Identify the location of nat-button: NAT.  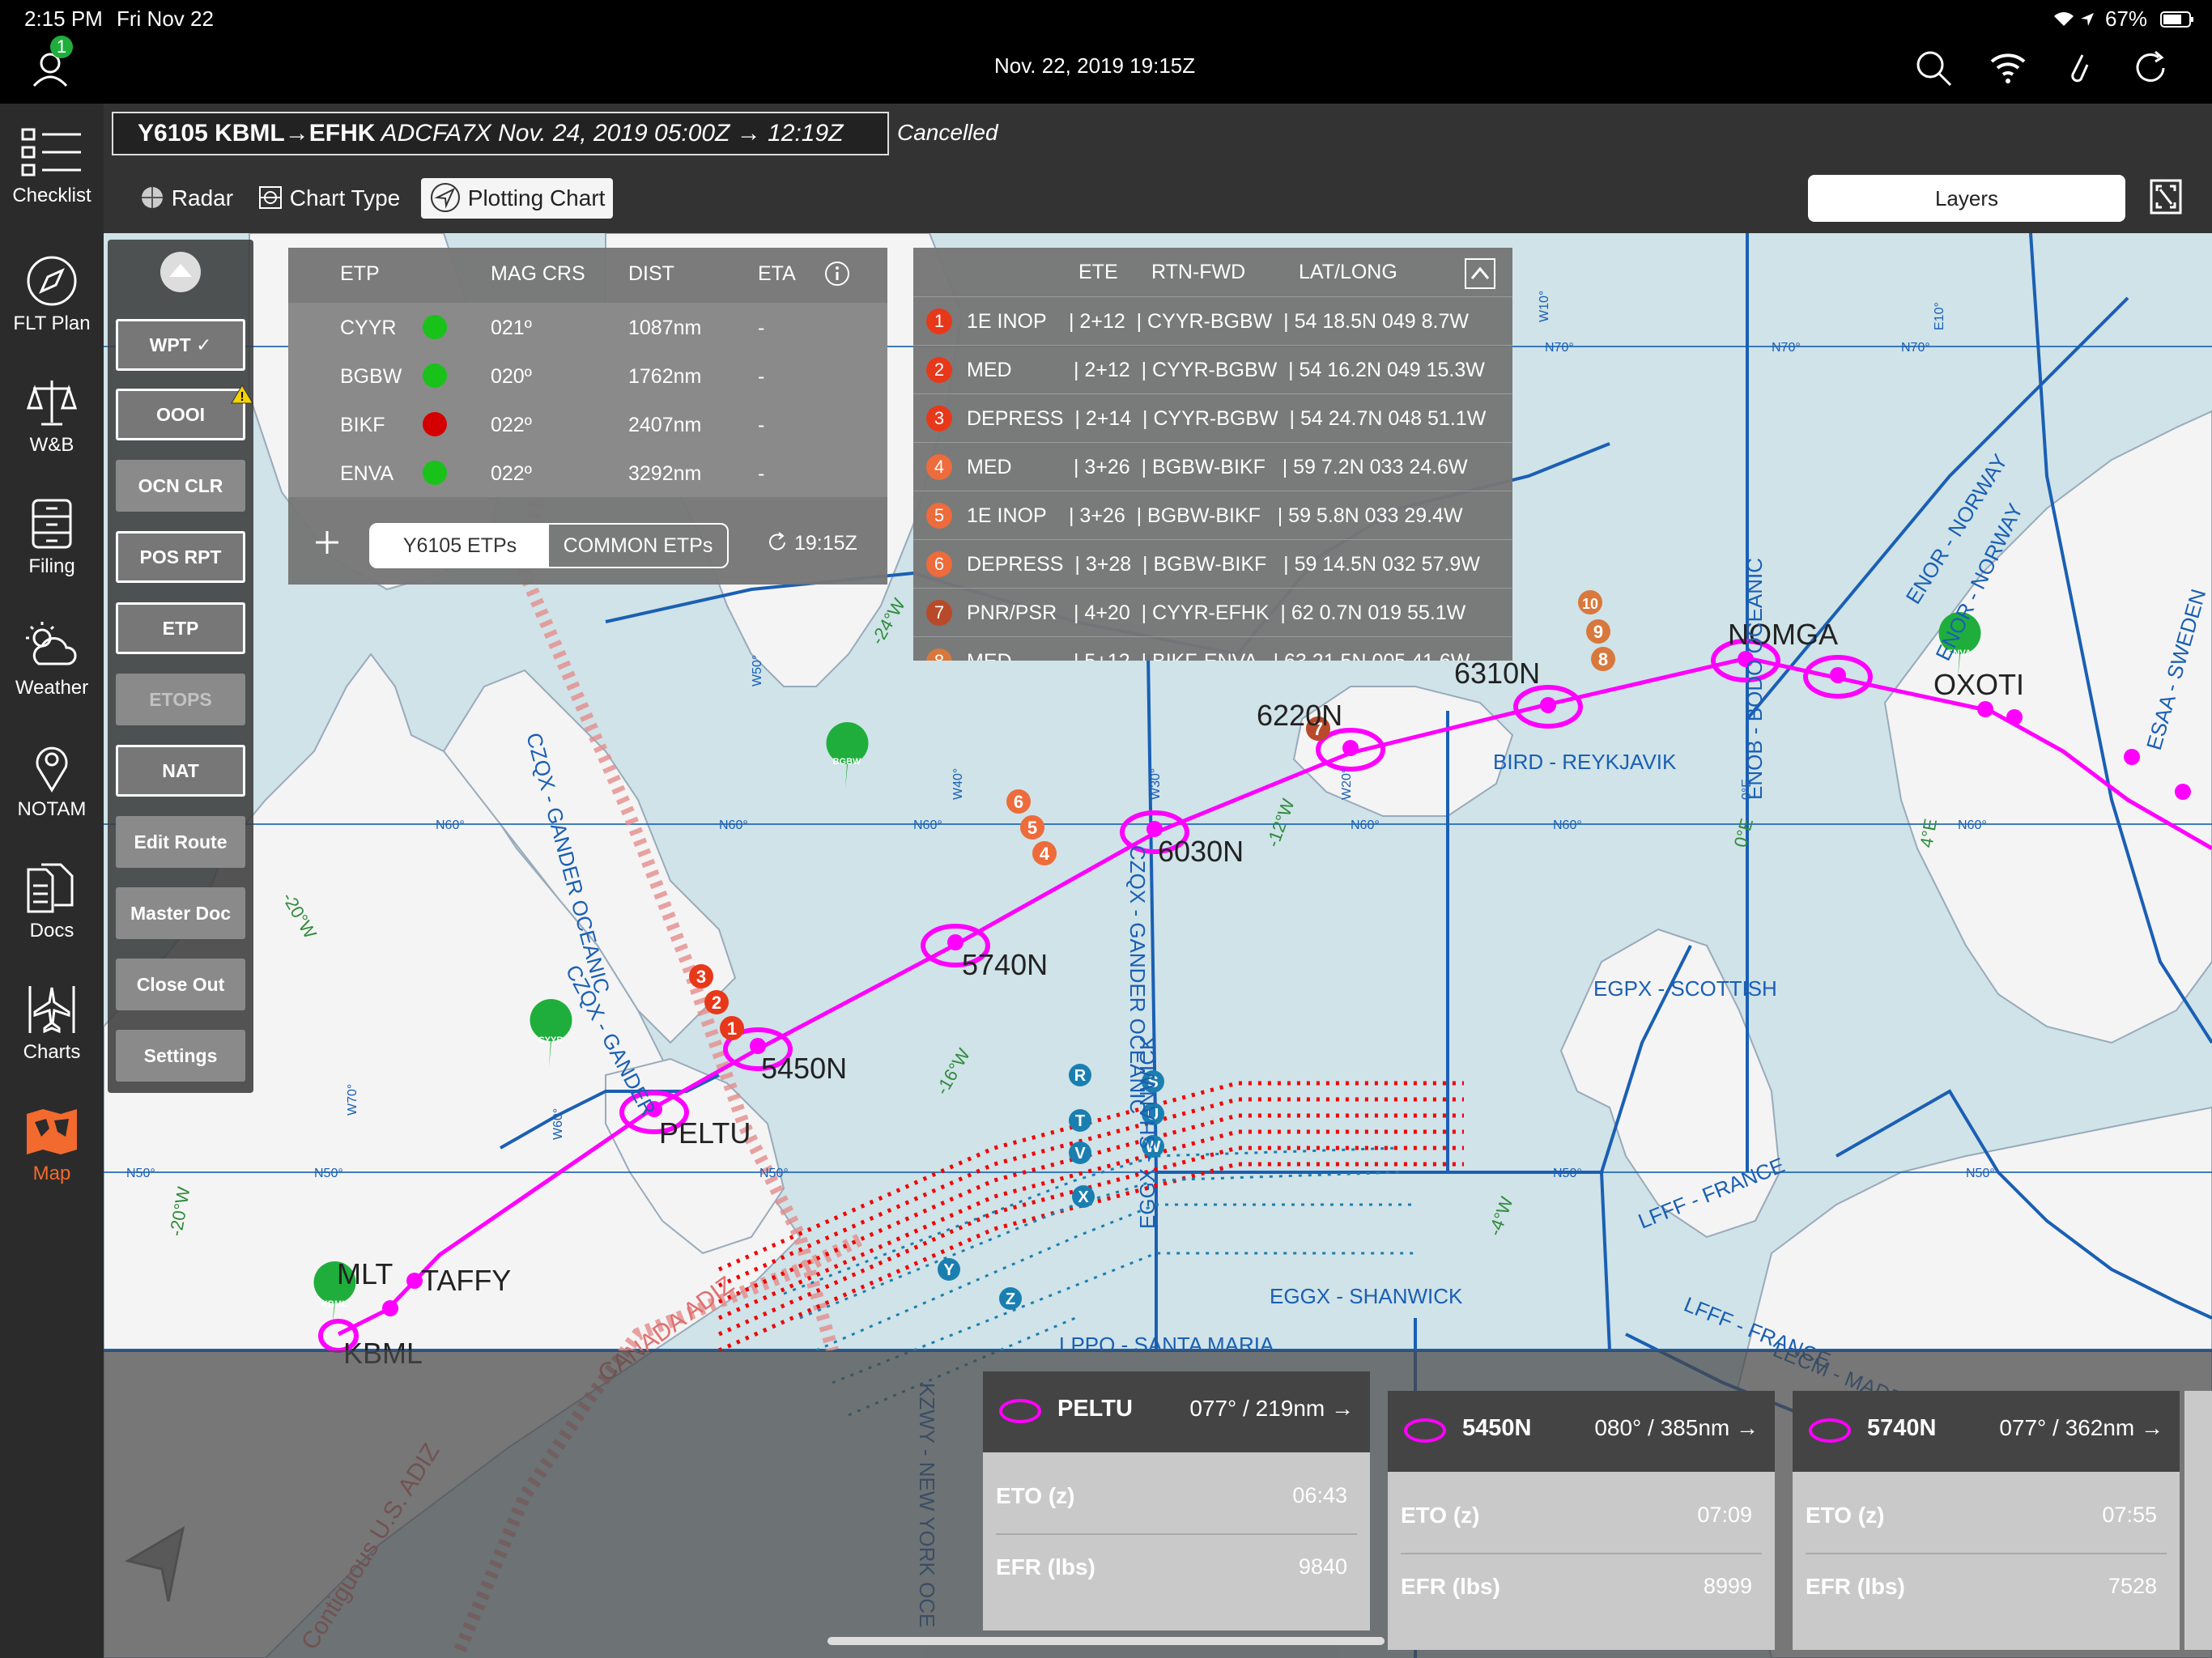
(181, 771).